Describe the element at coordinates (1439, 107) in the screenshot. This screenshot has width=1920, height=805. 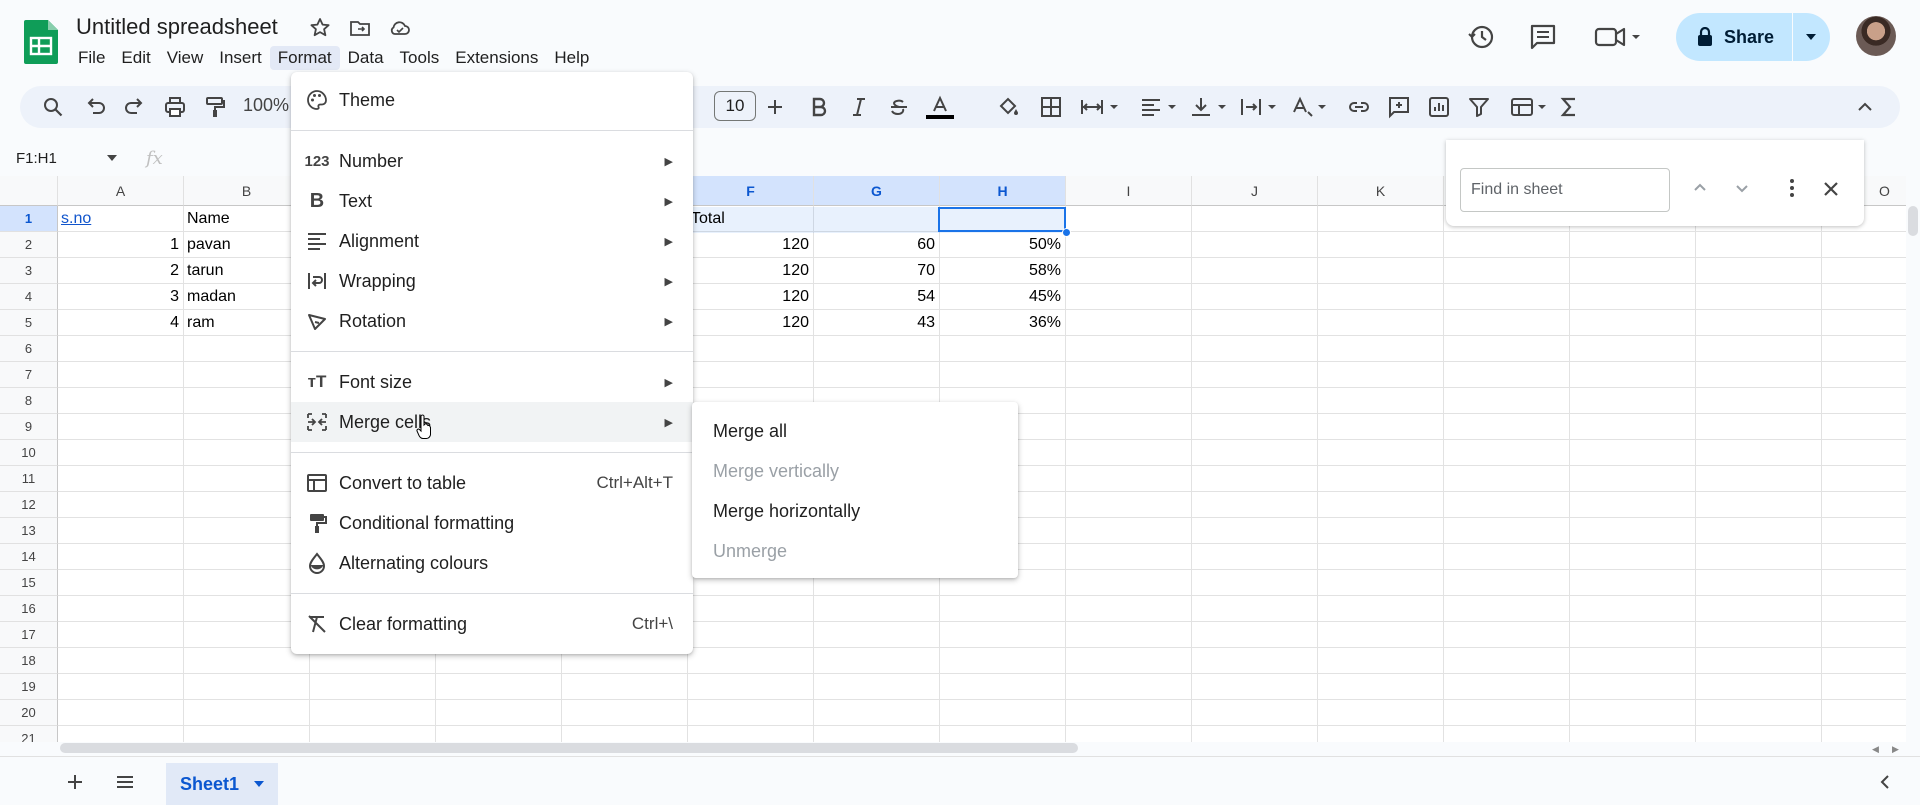
I see `insert-chart-icon` at that location.